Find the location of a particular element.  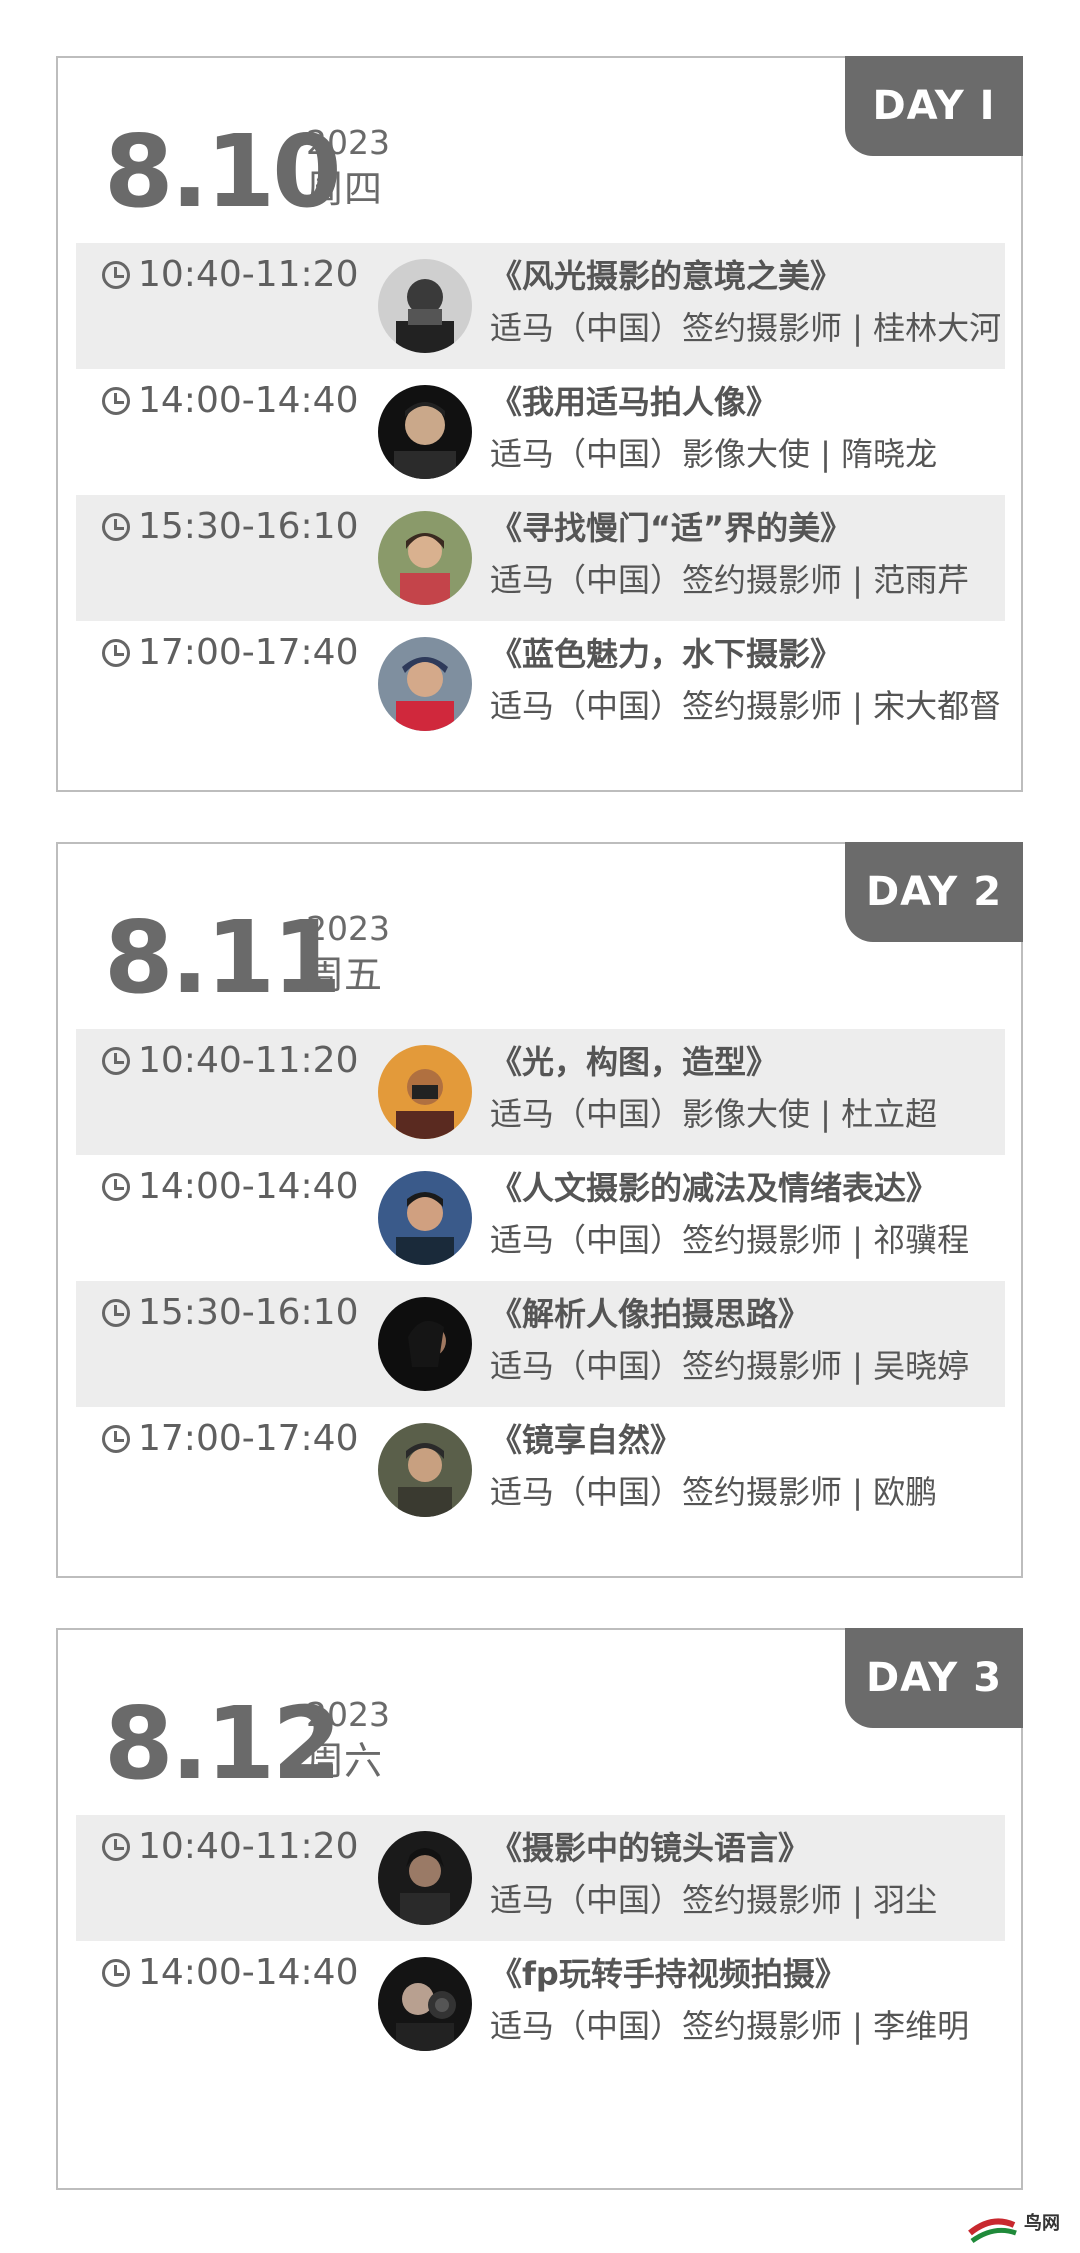

session-title: 《蓝色魅力，水下摄影》 is located at coordinates (666, 654).